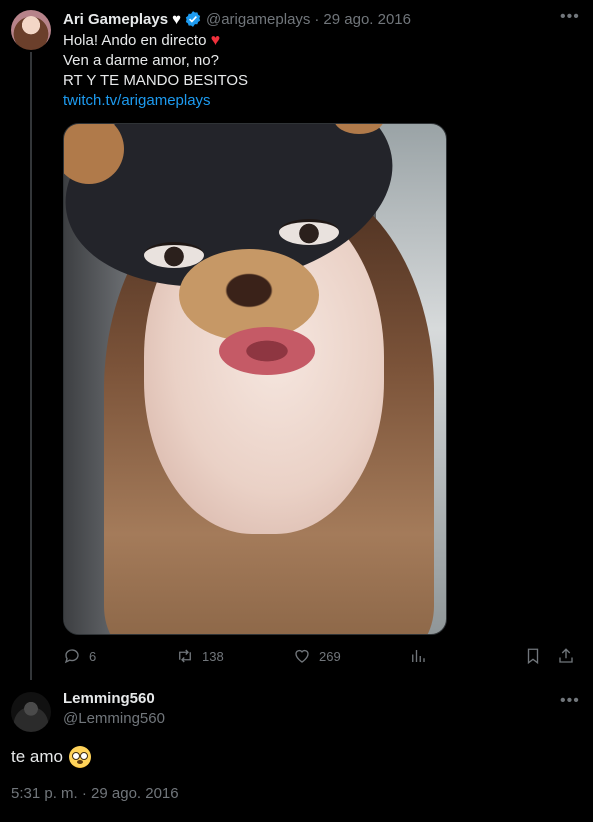 This screenshot has height=822, width=593. I want to click on tweet-link: twitch.tv/arigameplays, so click(318, 101).